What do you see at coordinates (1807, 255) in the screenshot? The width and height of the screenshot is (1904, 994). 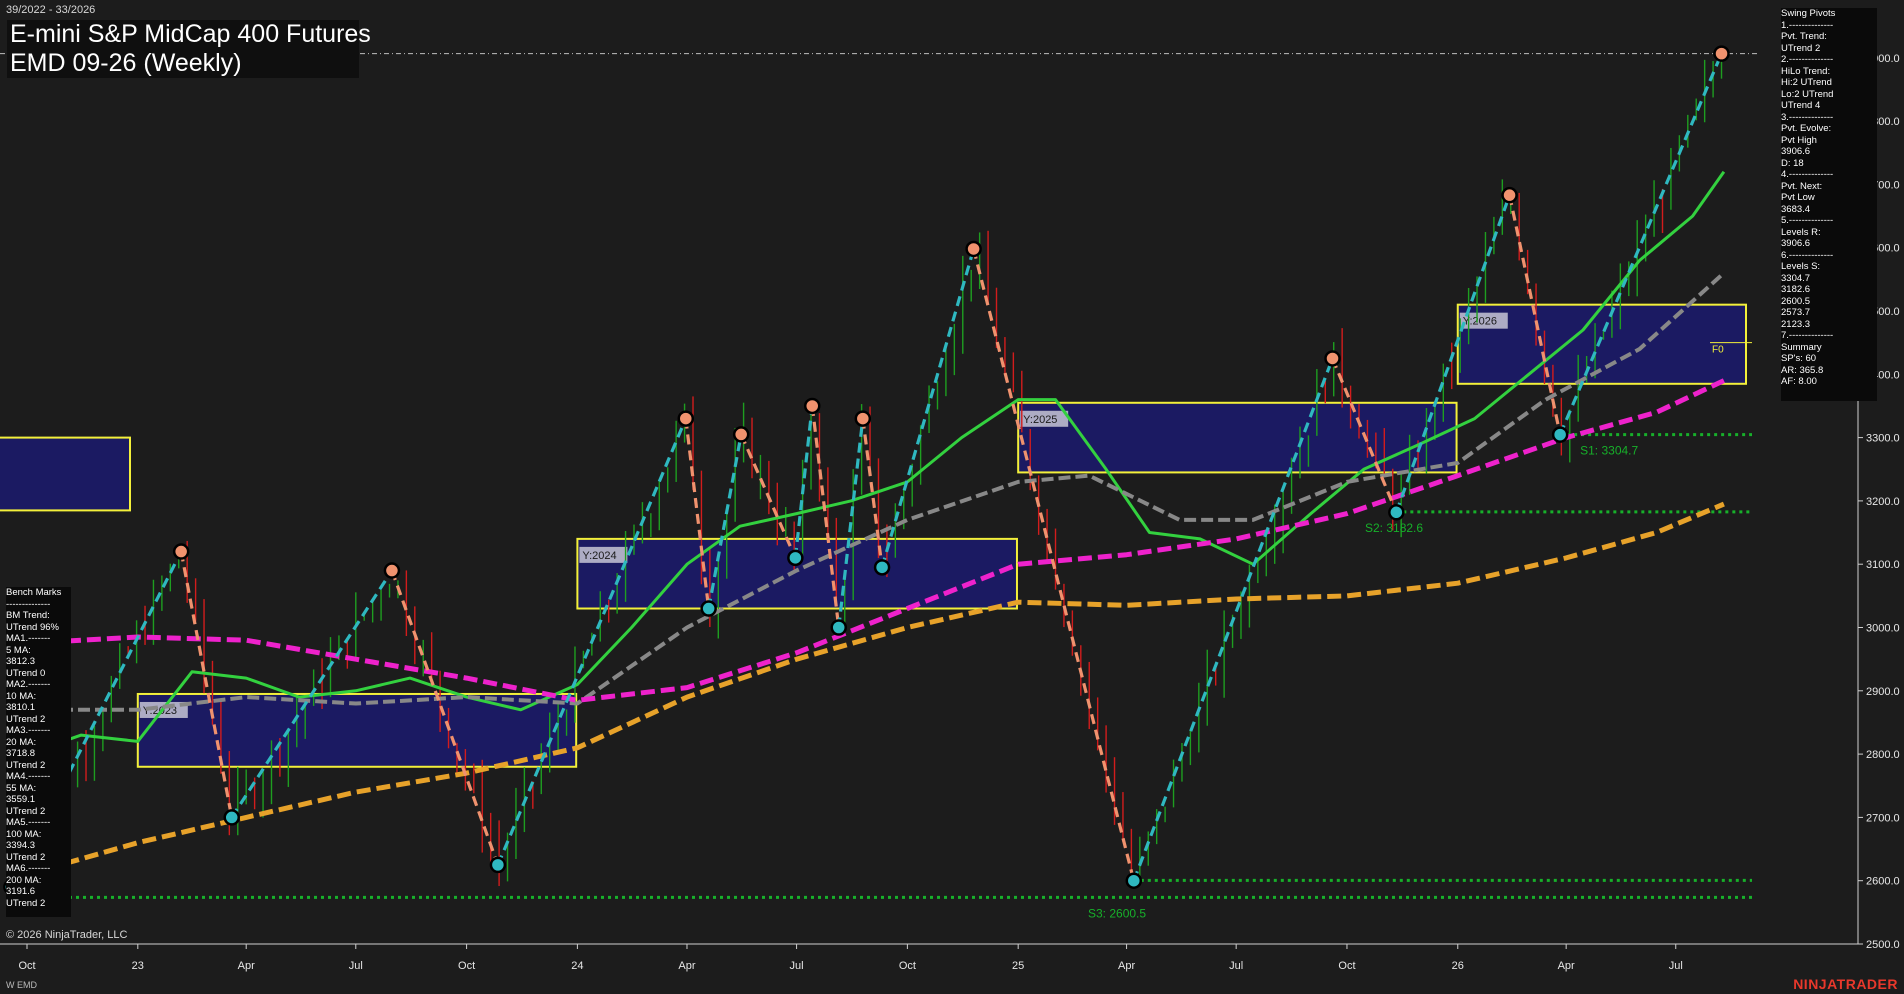 I see `swing-panel-line: 6.--------------` at bounding box center [1807, 255].